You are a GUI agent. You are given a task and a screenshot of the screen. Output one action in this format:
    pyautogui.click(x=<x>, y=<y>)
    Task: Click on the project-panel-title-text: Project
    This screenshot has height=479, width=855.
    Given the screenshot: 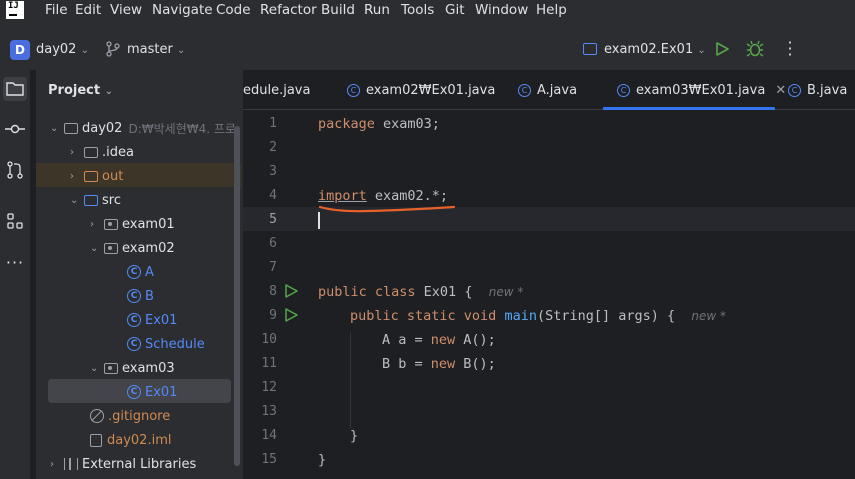 What is the action you would take?
    pyautogui.click(x=74, y=90)
    